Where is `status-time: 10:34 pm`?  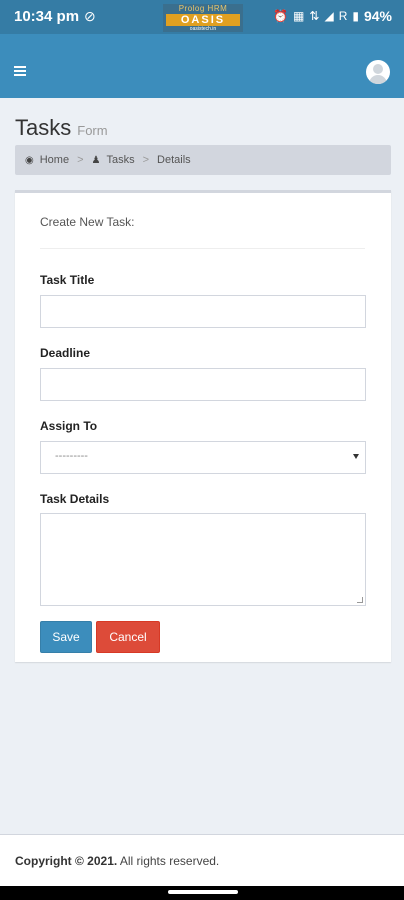 status-time: 10:34 pm is located at coordinates (47, 16).